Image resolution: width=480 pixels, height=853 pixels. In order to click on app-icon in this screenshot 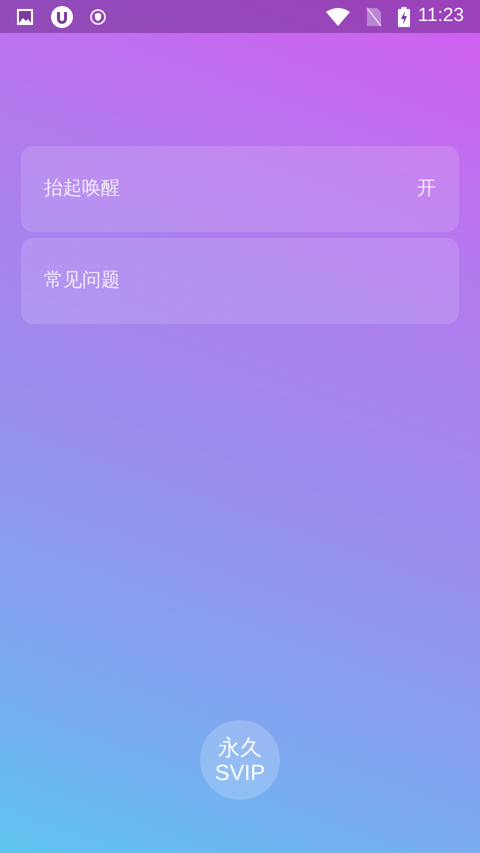, I will do `click(62, 16)`.